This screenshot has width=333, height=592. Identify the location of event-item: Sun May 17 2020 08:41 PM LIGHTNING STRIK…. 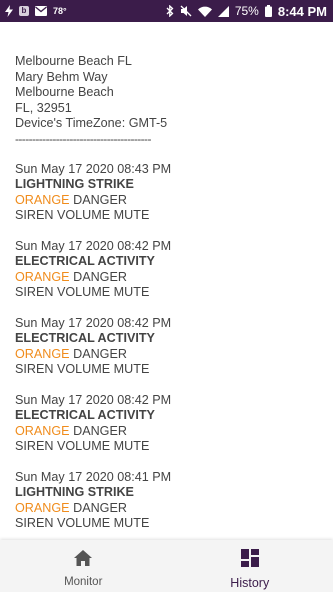
(167, 501).